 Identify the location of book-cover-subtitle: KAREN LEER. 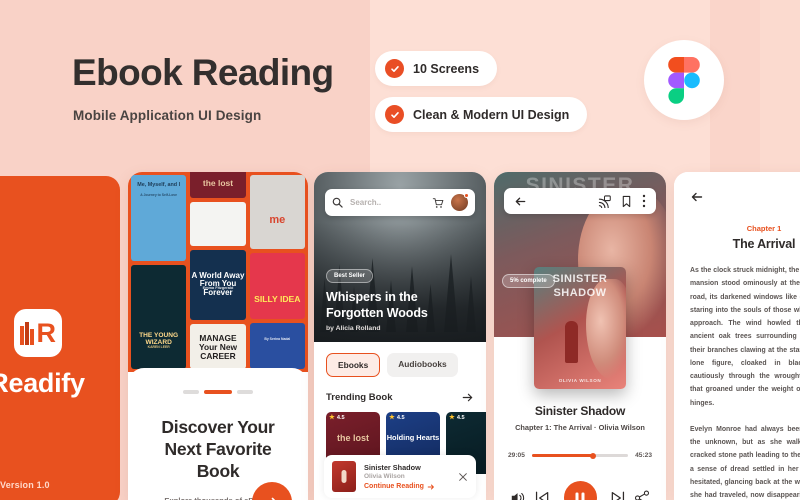
(158, 346).